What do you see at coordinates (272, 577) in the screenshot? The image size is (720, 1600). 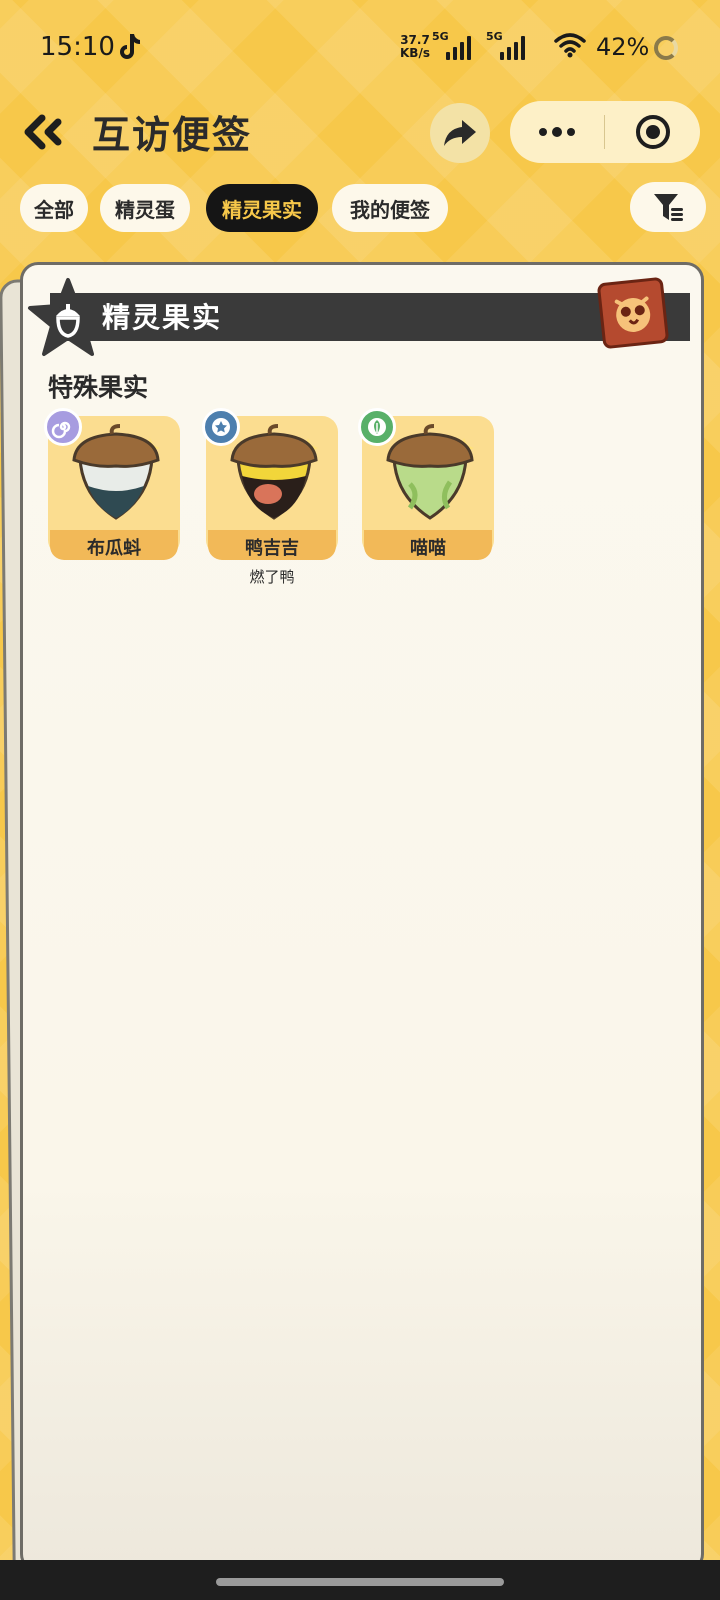 I see `fruit-note: 燃了鸭` at bounding box center [272, 577].